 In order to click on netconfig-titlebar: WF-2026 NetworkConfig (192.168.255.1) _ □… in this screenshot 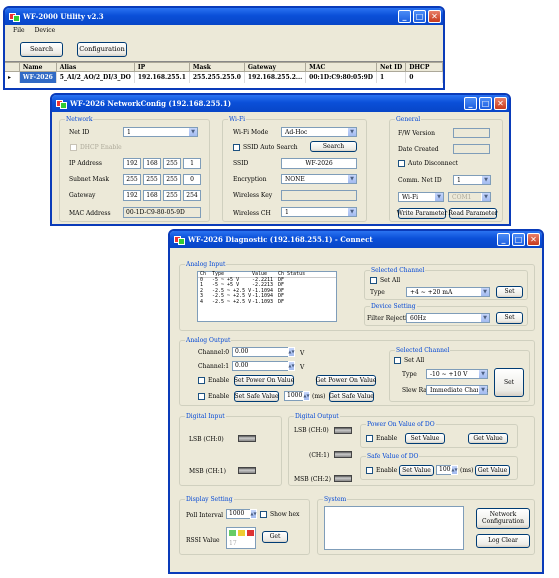, I will do `click(280, 103)`.